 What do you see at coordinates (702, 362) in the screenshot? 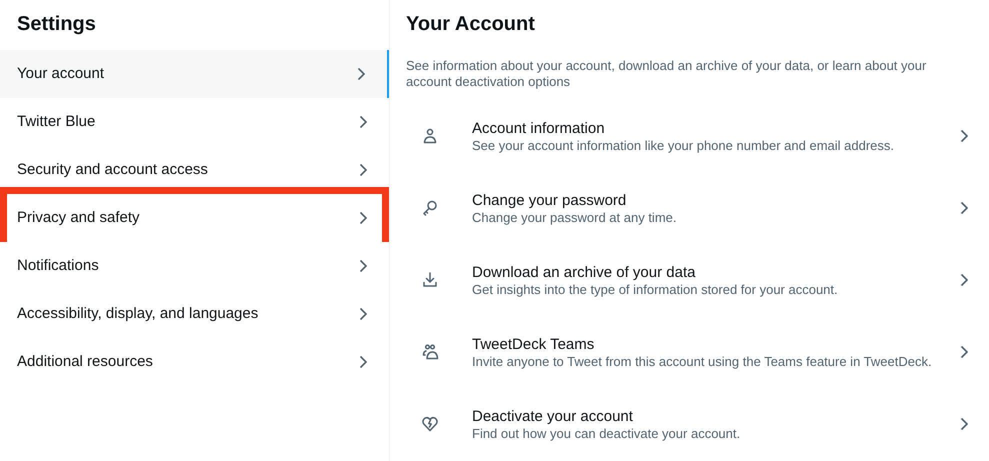
I see `option-subtitle: Invite anyone to Tweet from this account using the Teams feature in TweetDeck.` at bounding box center [702, 362].